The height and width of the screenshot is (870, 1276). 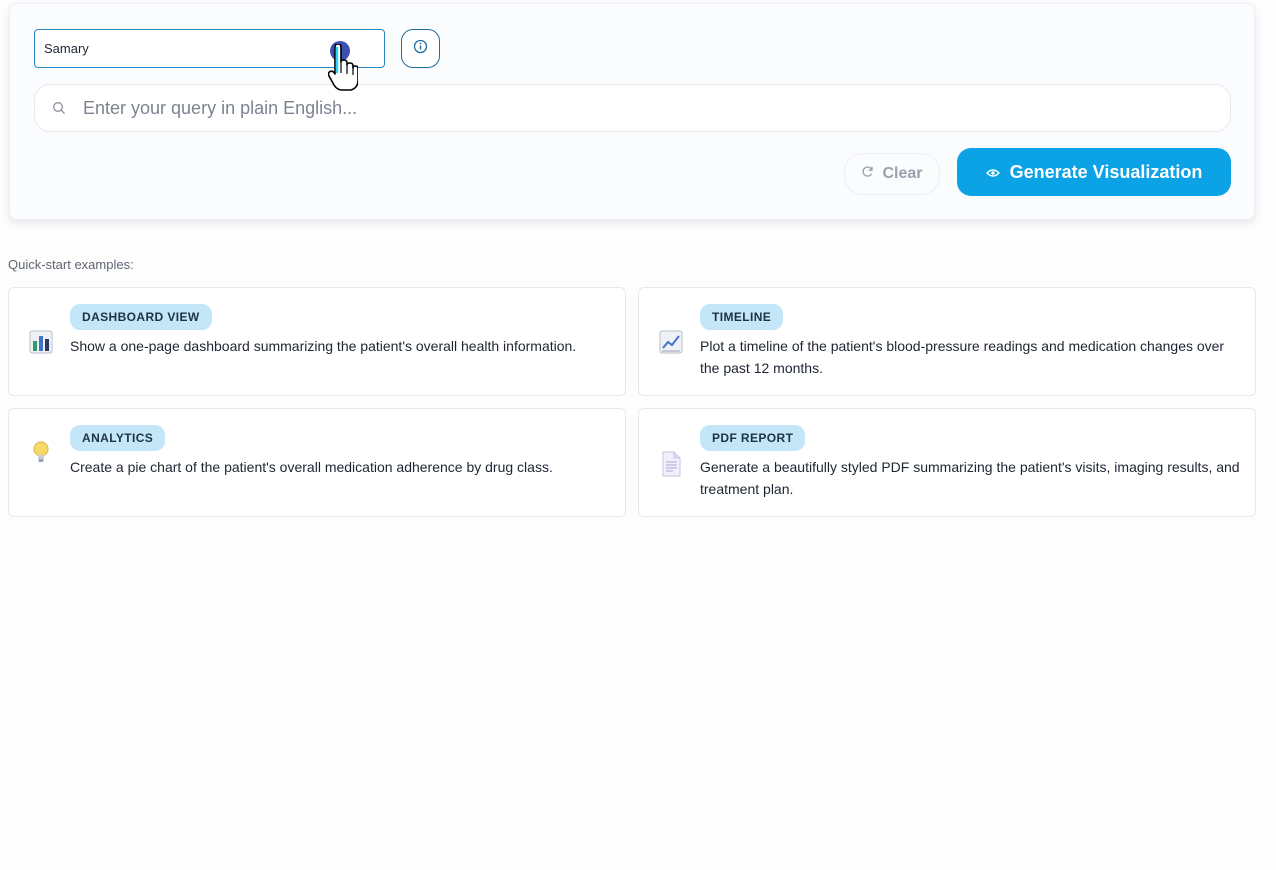 I want to click on clear-button-label: Clear, so click(x=902, y=173).